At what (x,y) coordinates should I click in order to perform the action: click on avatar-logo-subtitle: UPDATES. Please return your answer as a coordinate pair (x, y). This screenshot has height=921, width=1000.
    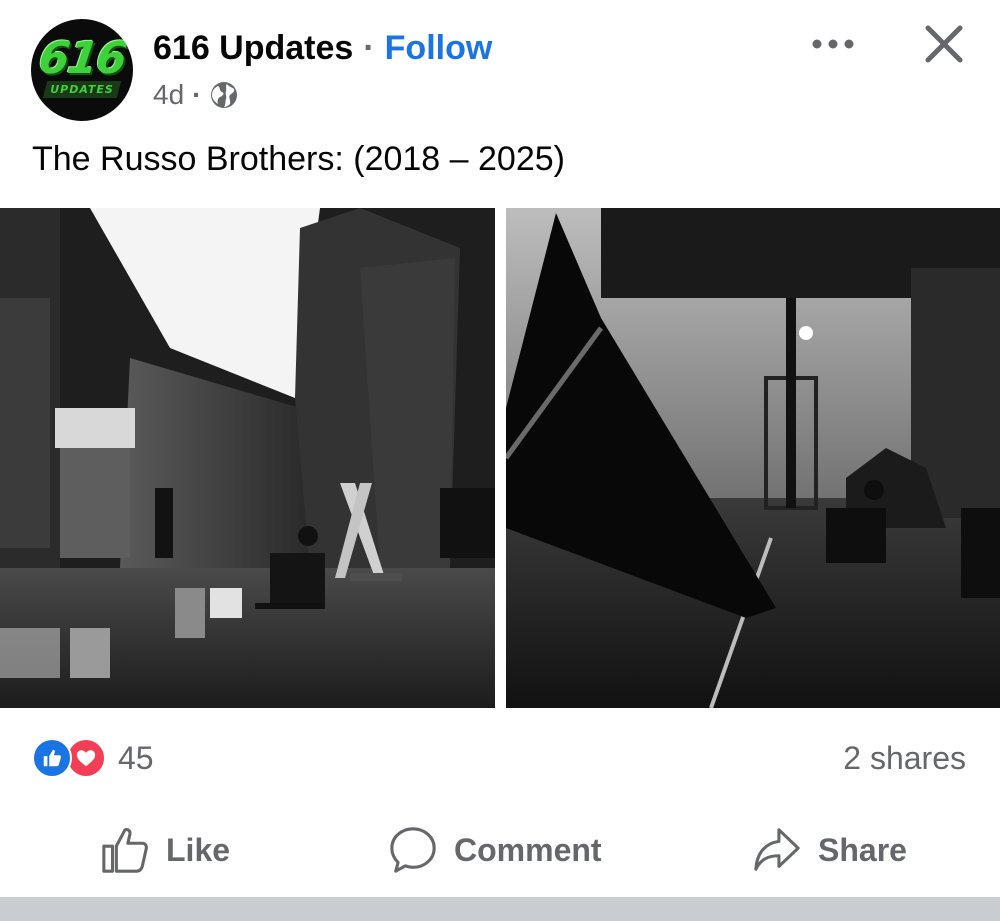
    Looking at the image, I should click on (82, 89).